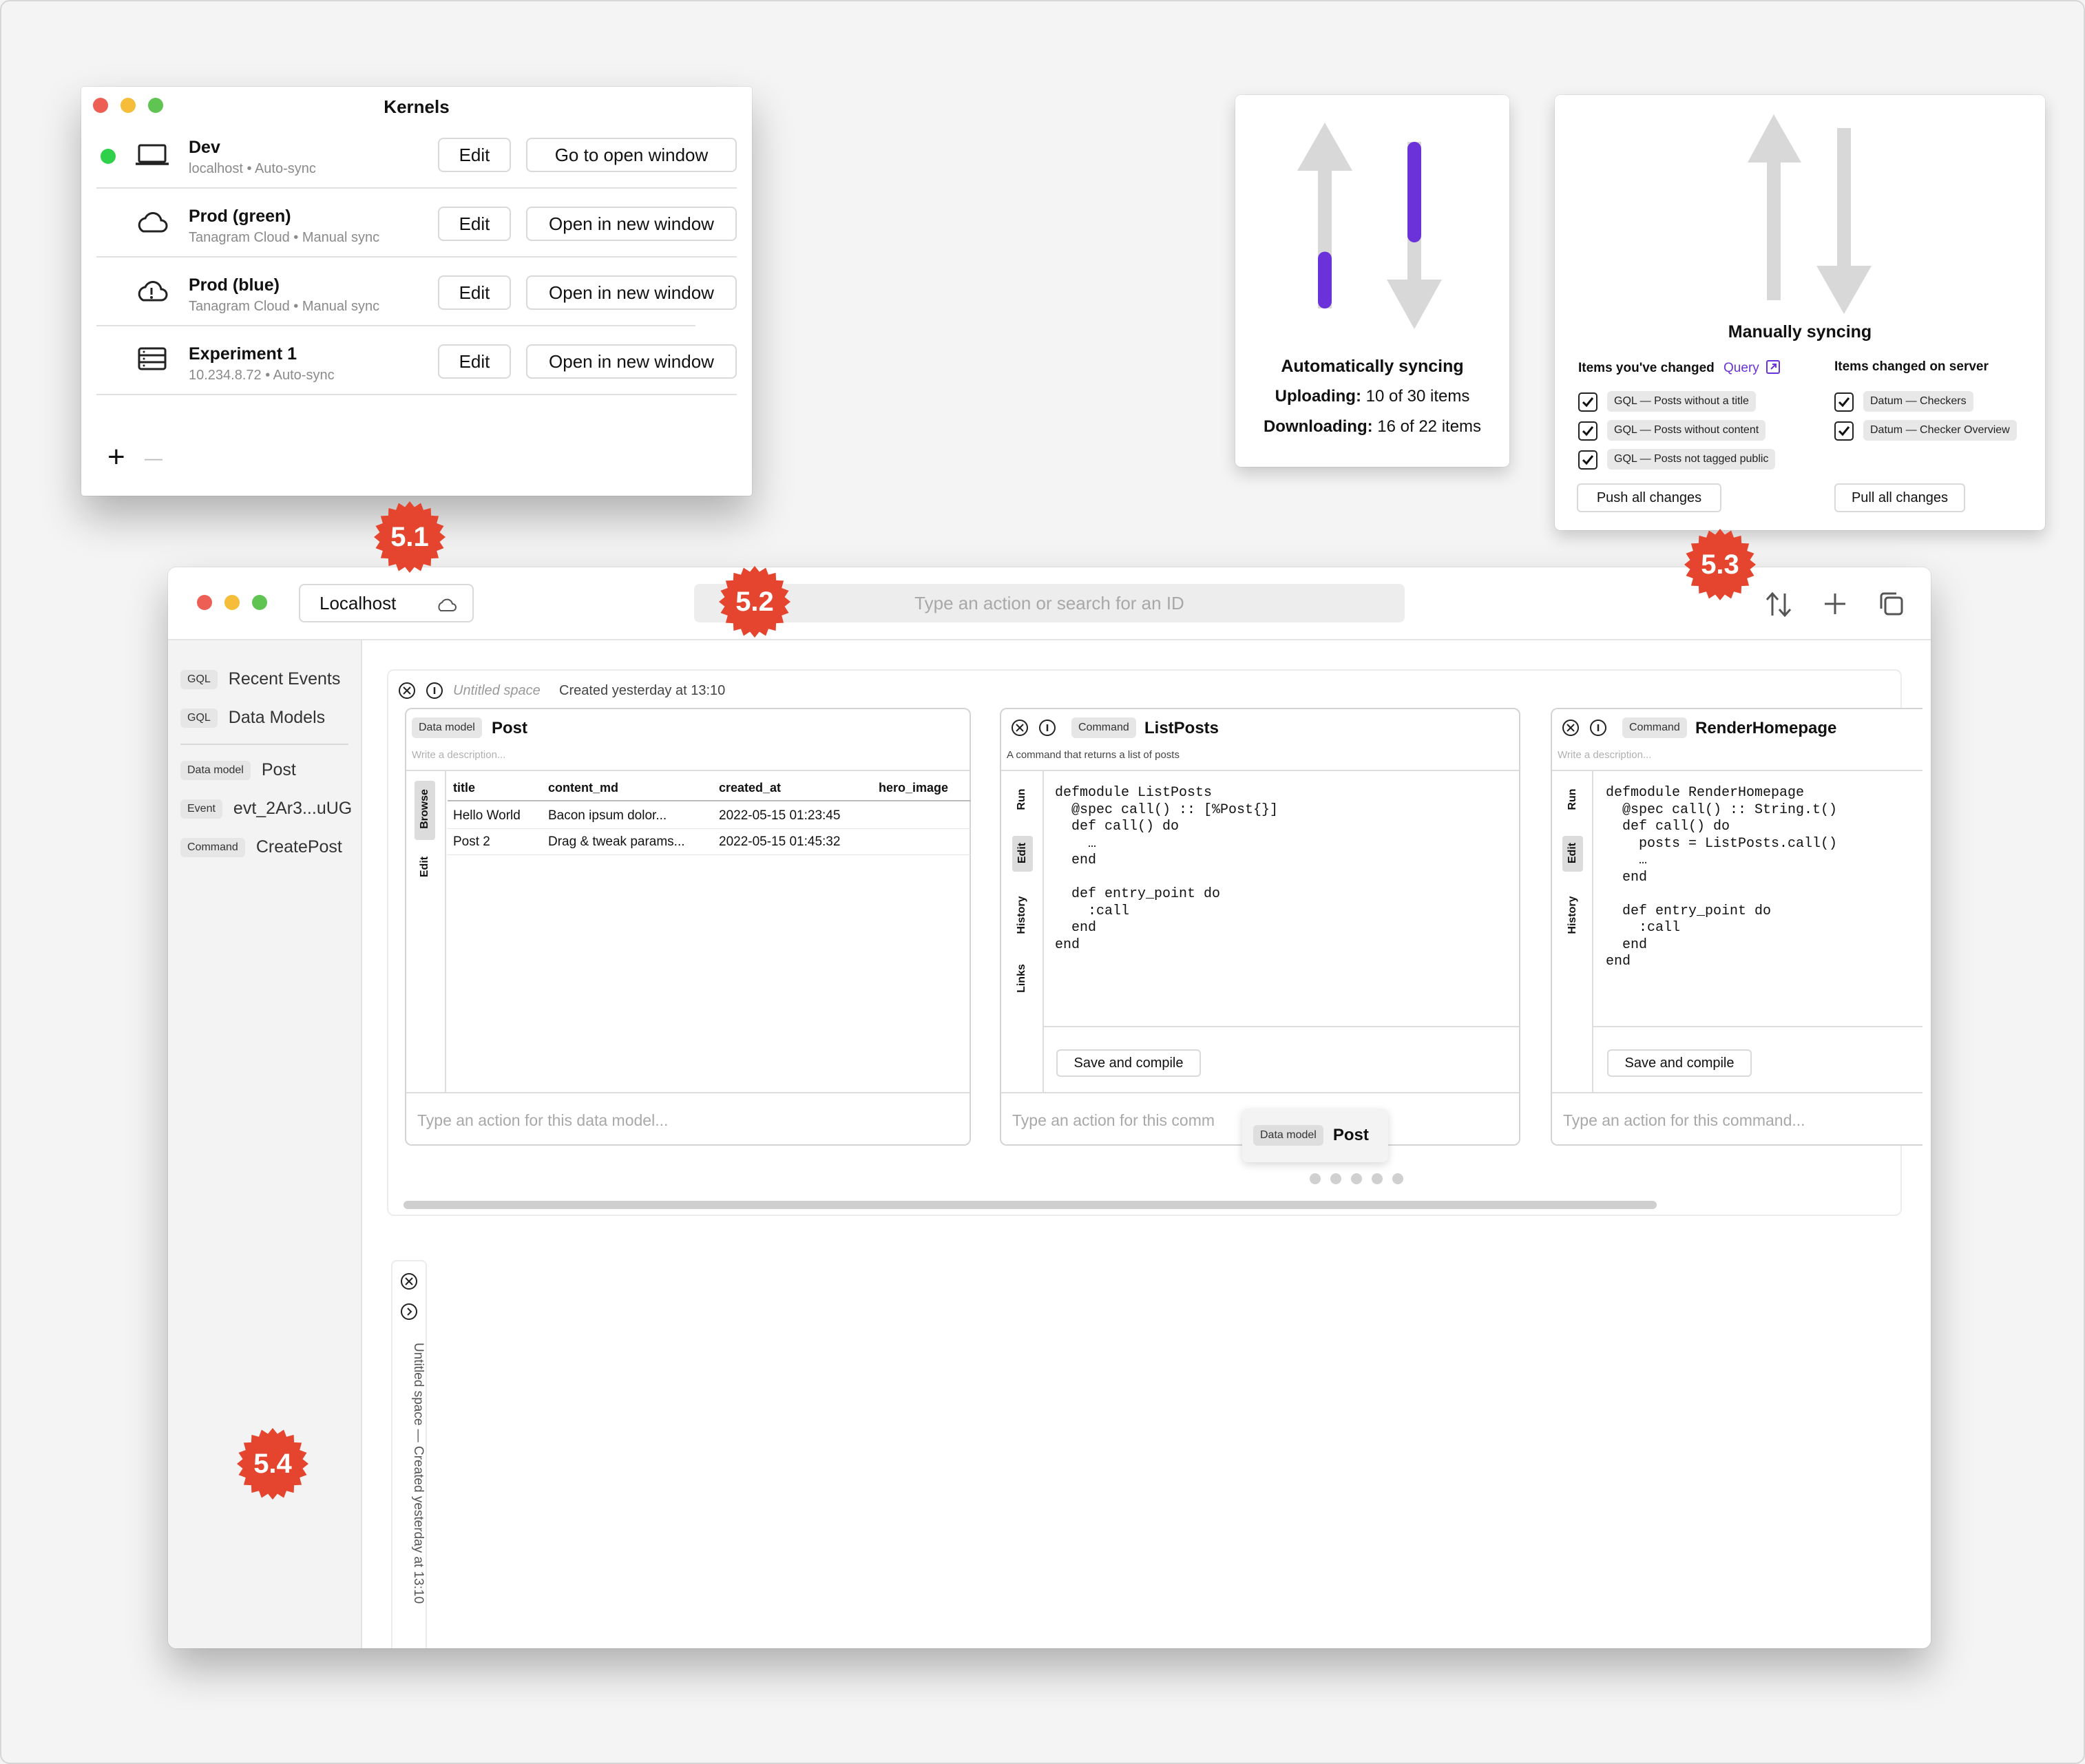 This screenshot has height=1764, width=2085. I want to click on code-line: posts = ListPosts.call(), so click(1722, 843).